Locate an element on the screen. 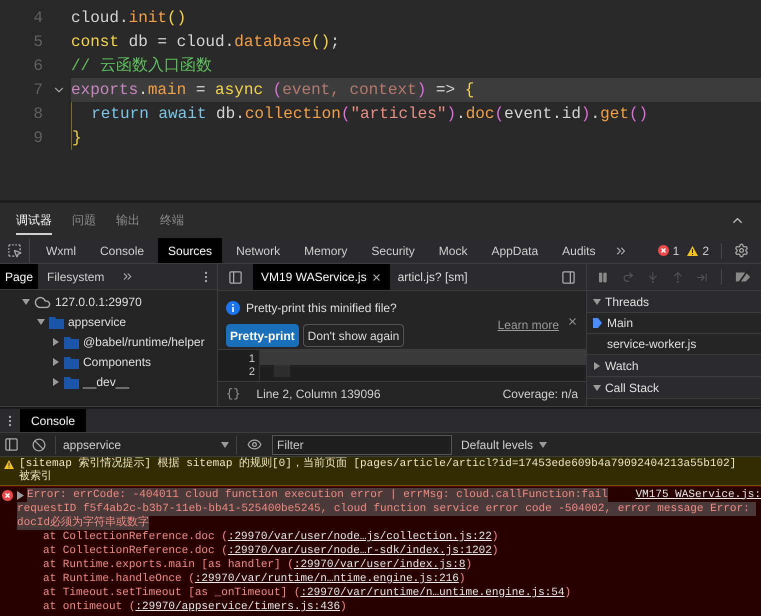 This screenshot has height=616, width=761. deactivate-breakpoints-icon is located at coordinates (743, 277).